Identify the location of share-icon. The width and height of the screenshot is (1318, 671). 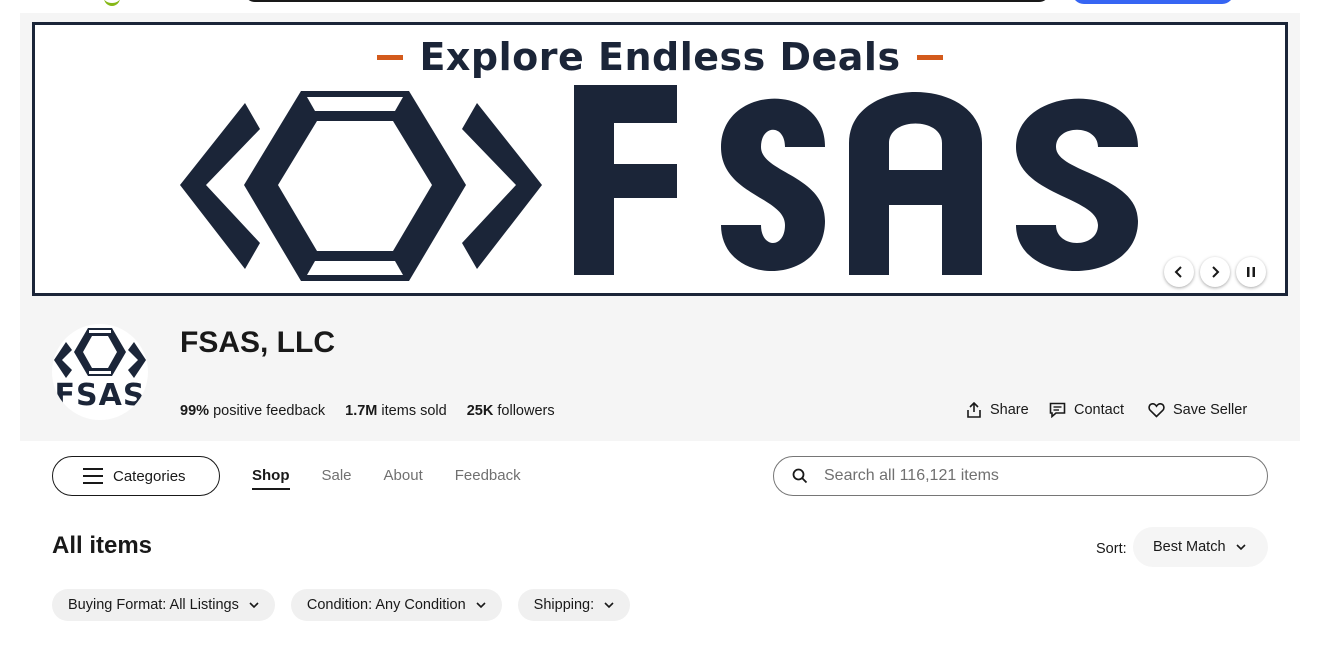
(974, 410).